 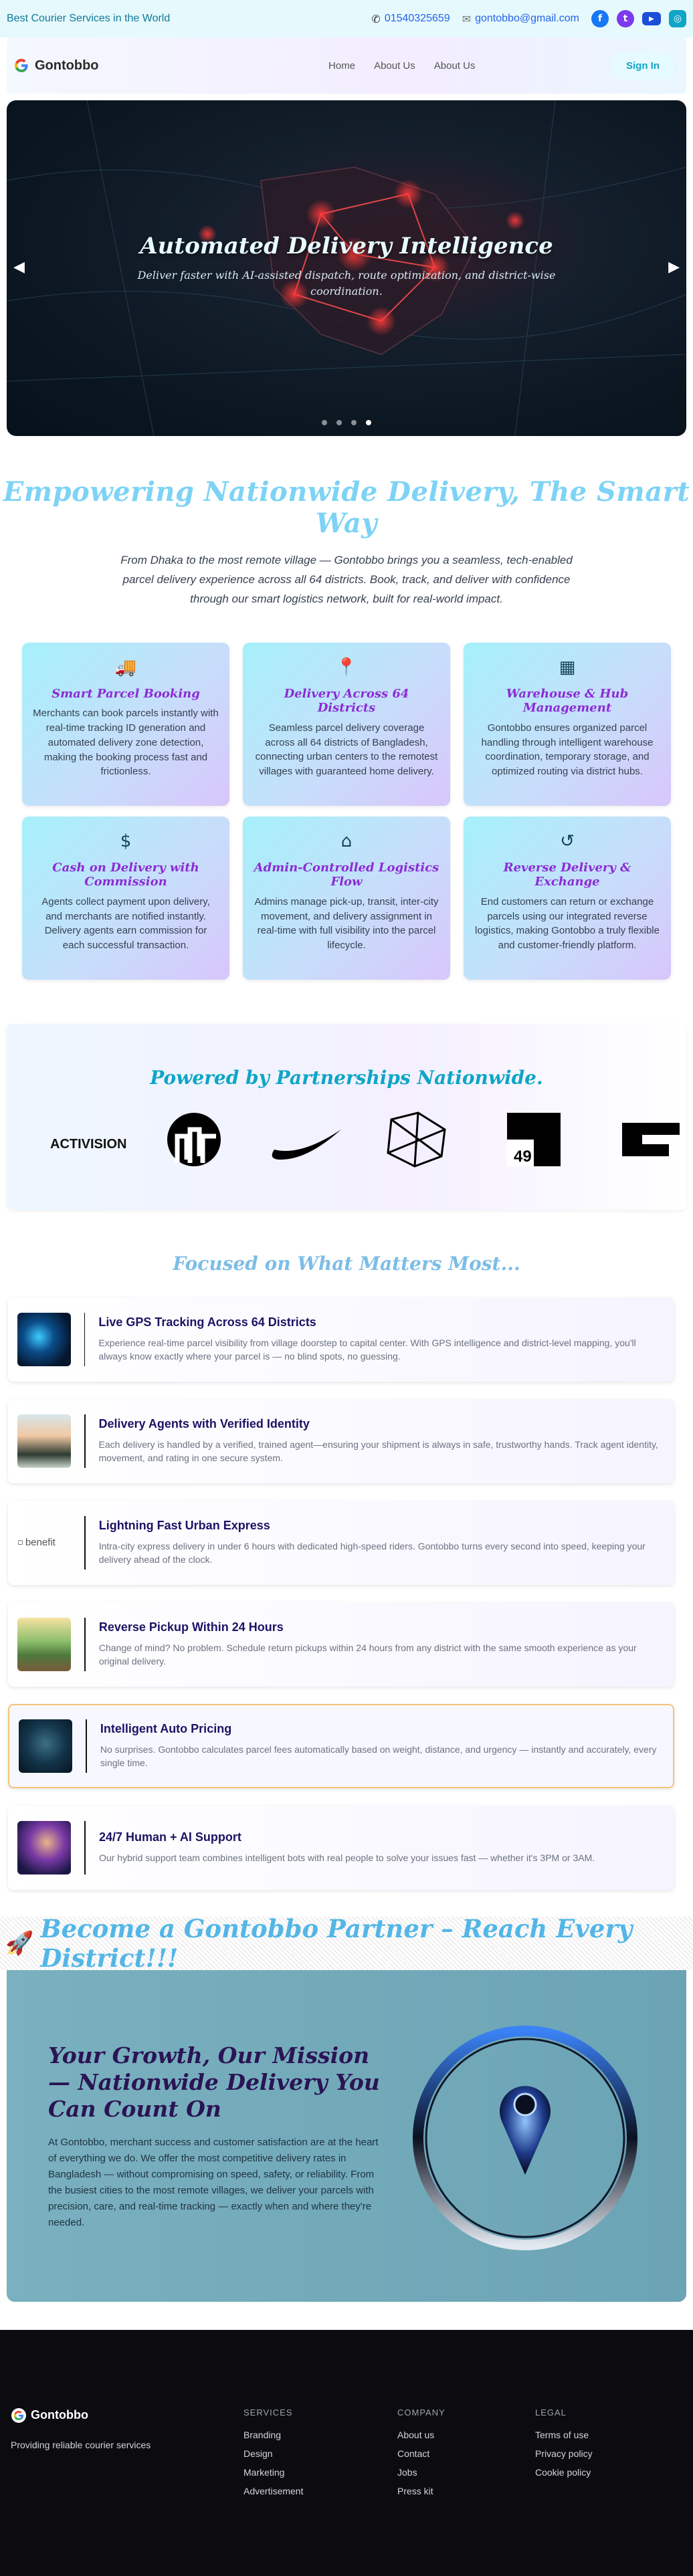 I want to click on mail-icon: ✉, so click(x=467, y=18).